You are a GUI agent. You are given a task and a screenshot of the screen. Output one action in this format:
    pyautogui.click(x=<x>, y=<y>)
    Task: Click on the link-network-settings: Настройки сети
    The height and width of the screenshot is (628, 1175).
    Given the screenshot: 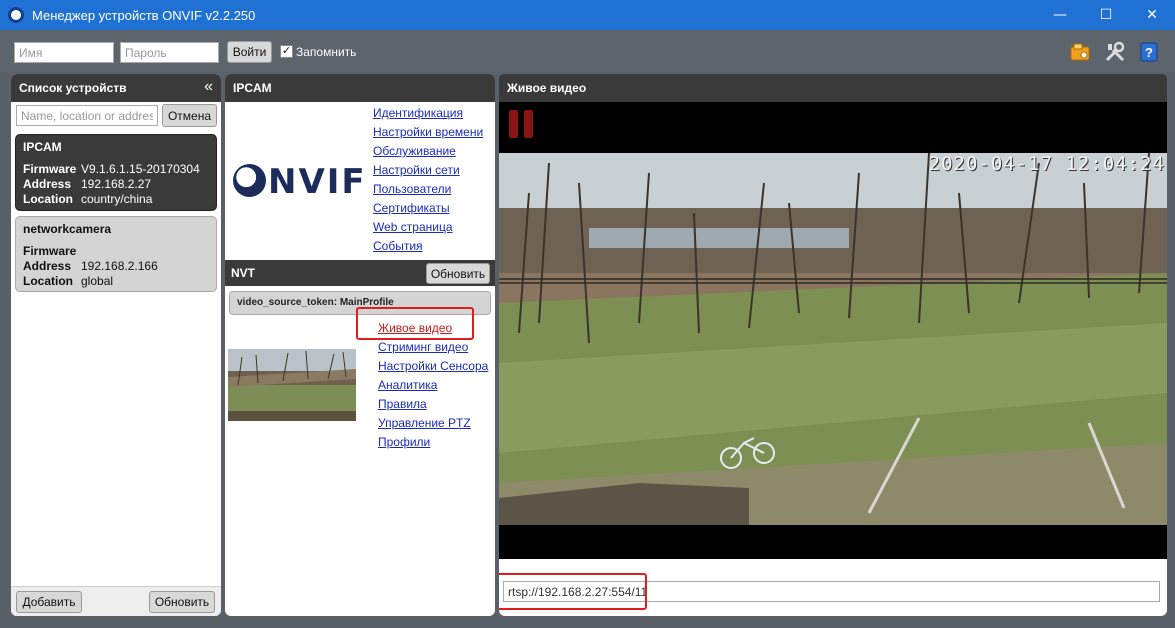 What is the action you would take?
    pyautogui.click(x=428, y=170)
    